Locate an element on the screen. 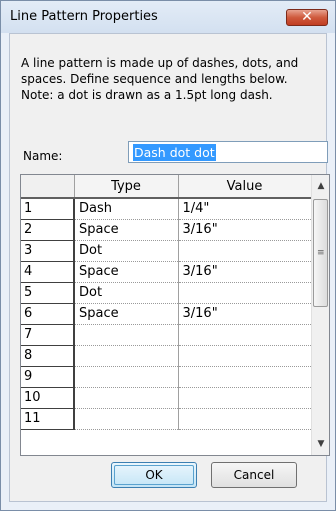 The width and height of the screenshot is (336, 511). table-row: 5 Dot is located at coordinates (166, 293).